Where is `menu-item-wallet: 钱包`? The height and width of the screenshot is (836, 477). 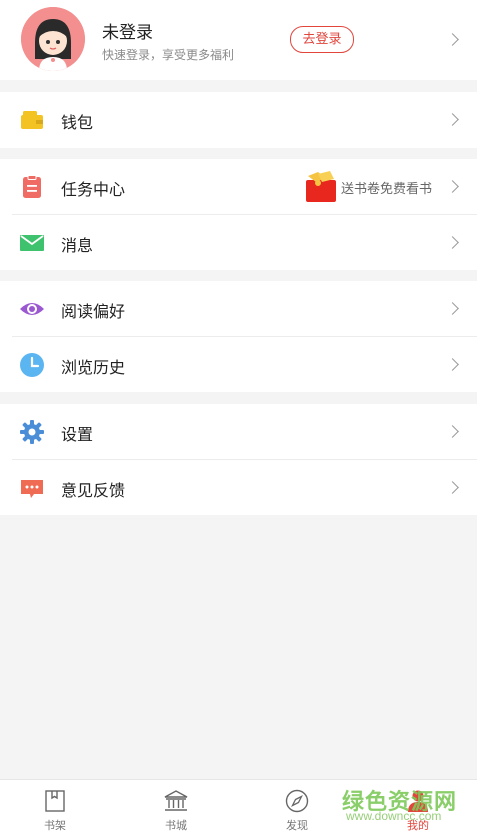
menu-item-wallet: 钱包 is located at coordinates (238, 120).